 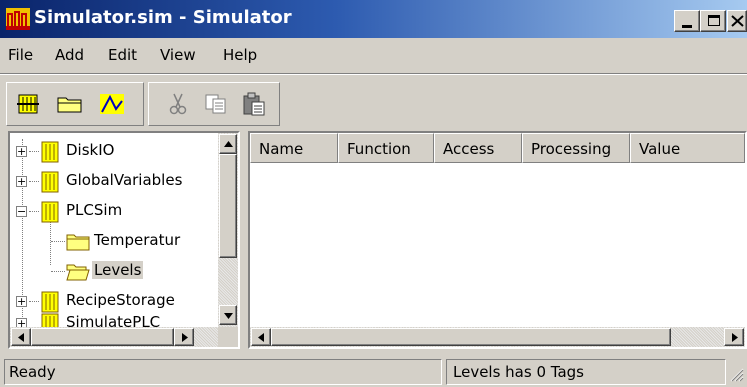 I want to click on tree-item-label: RecipeStorage, so click(x=120, y=300).